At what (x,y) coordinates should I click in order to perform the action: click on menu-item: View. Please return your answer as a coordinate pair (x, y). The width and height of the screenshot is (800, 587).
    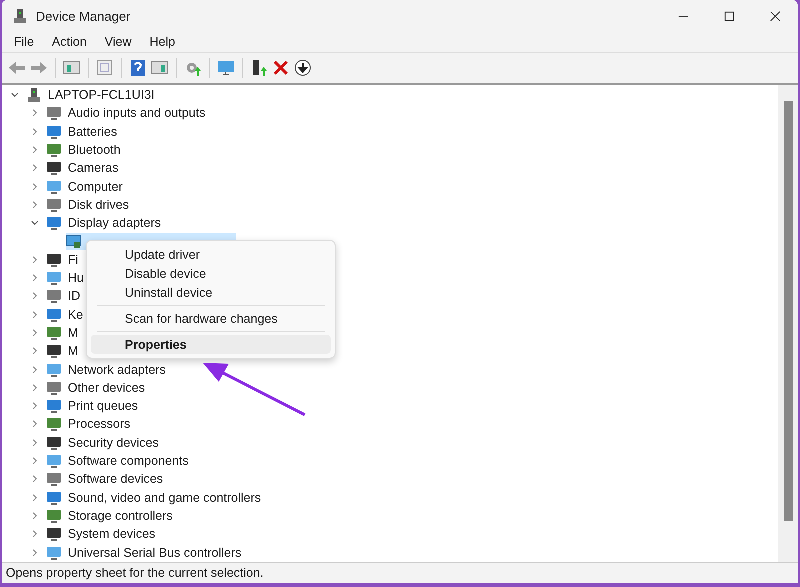
    Looking at the image, I should click on (118, 42).